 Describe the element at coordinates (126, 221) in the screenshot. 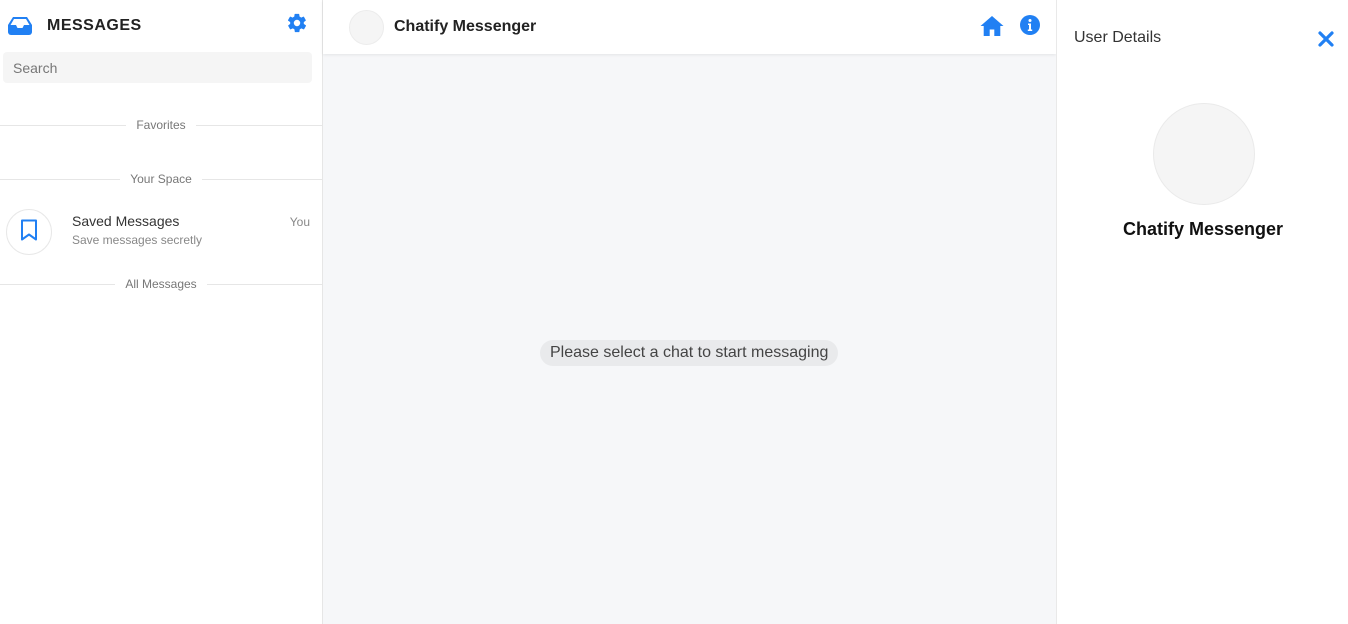

I see `saved-messages-name: Saved Messages` at that location.